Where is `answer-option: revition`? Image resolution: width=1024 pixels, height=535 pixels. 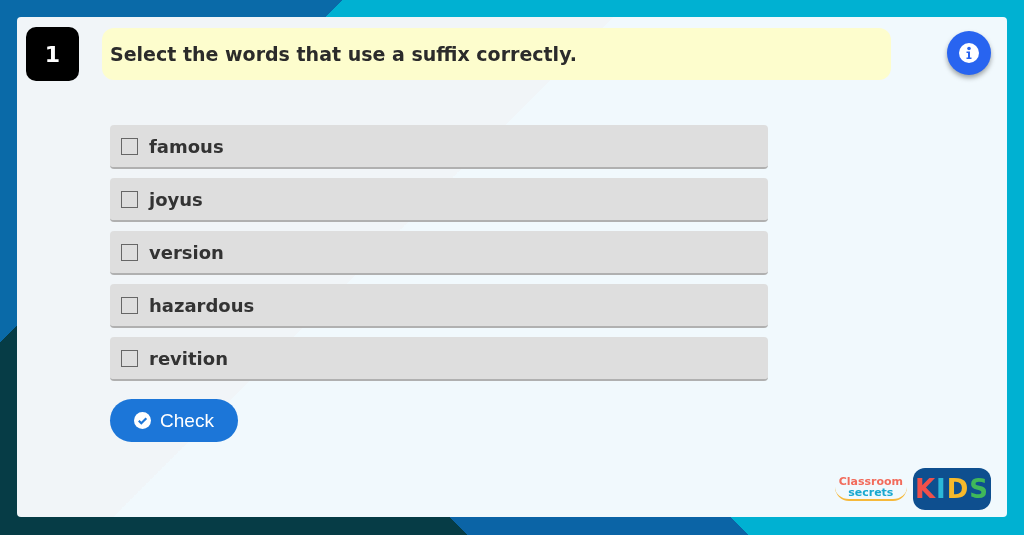 answer-option: revition is located at coordinates (439, 359).